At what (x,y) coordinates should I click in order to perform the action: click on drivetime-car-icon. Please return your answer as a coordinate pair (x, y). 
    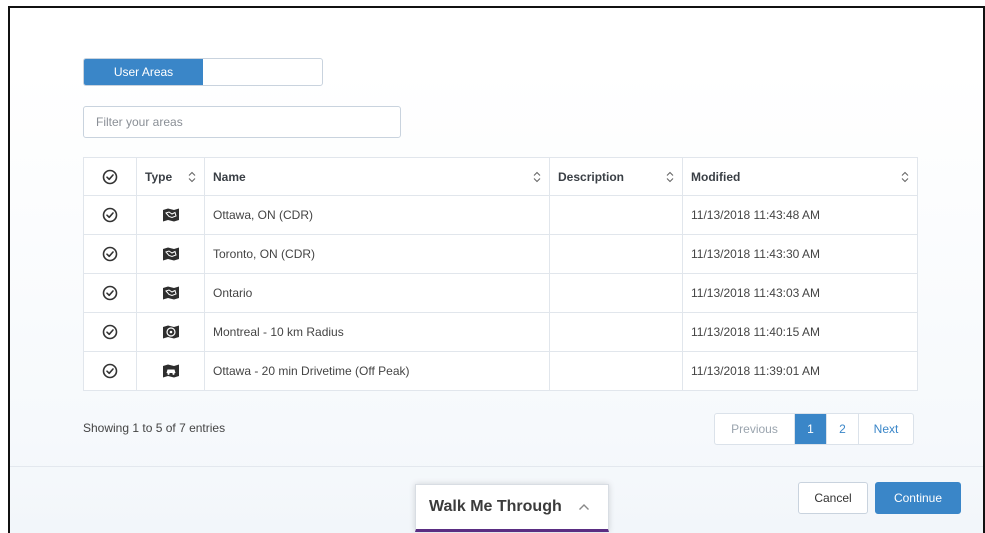
    Looking at the image, I should click on (171, 371).